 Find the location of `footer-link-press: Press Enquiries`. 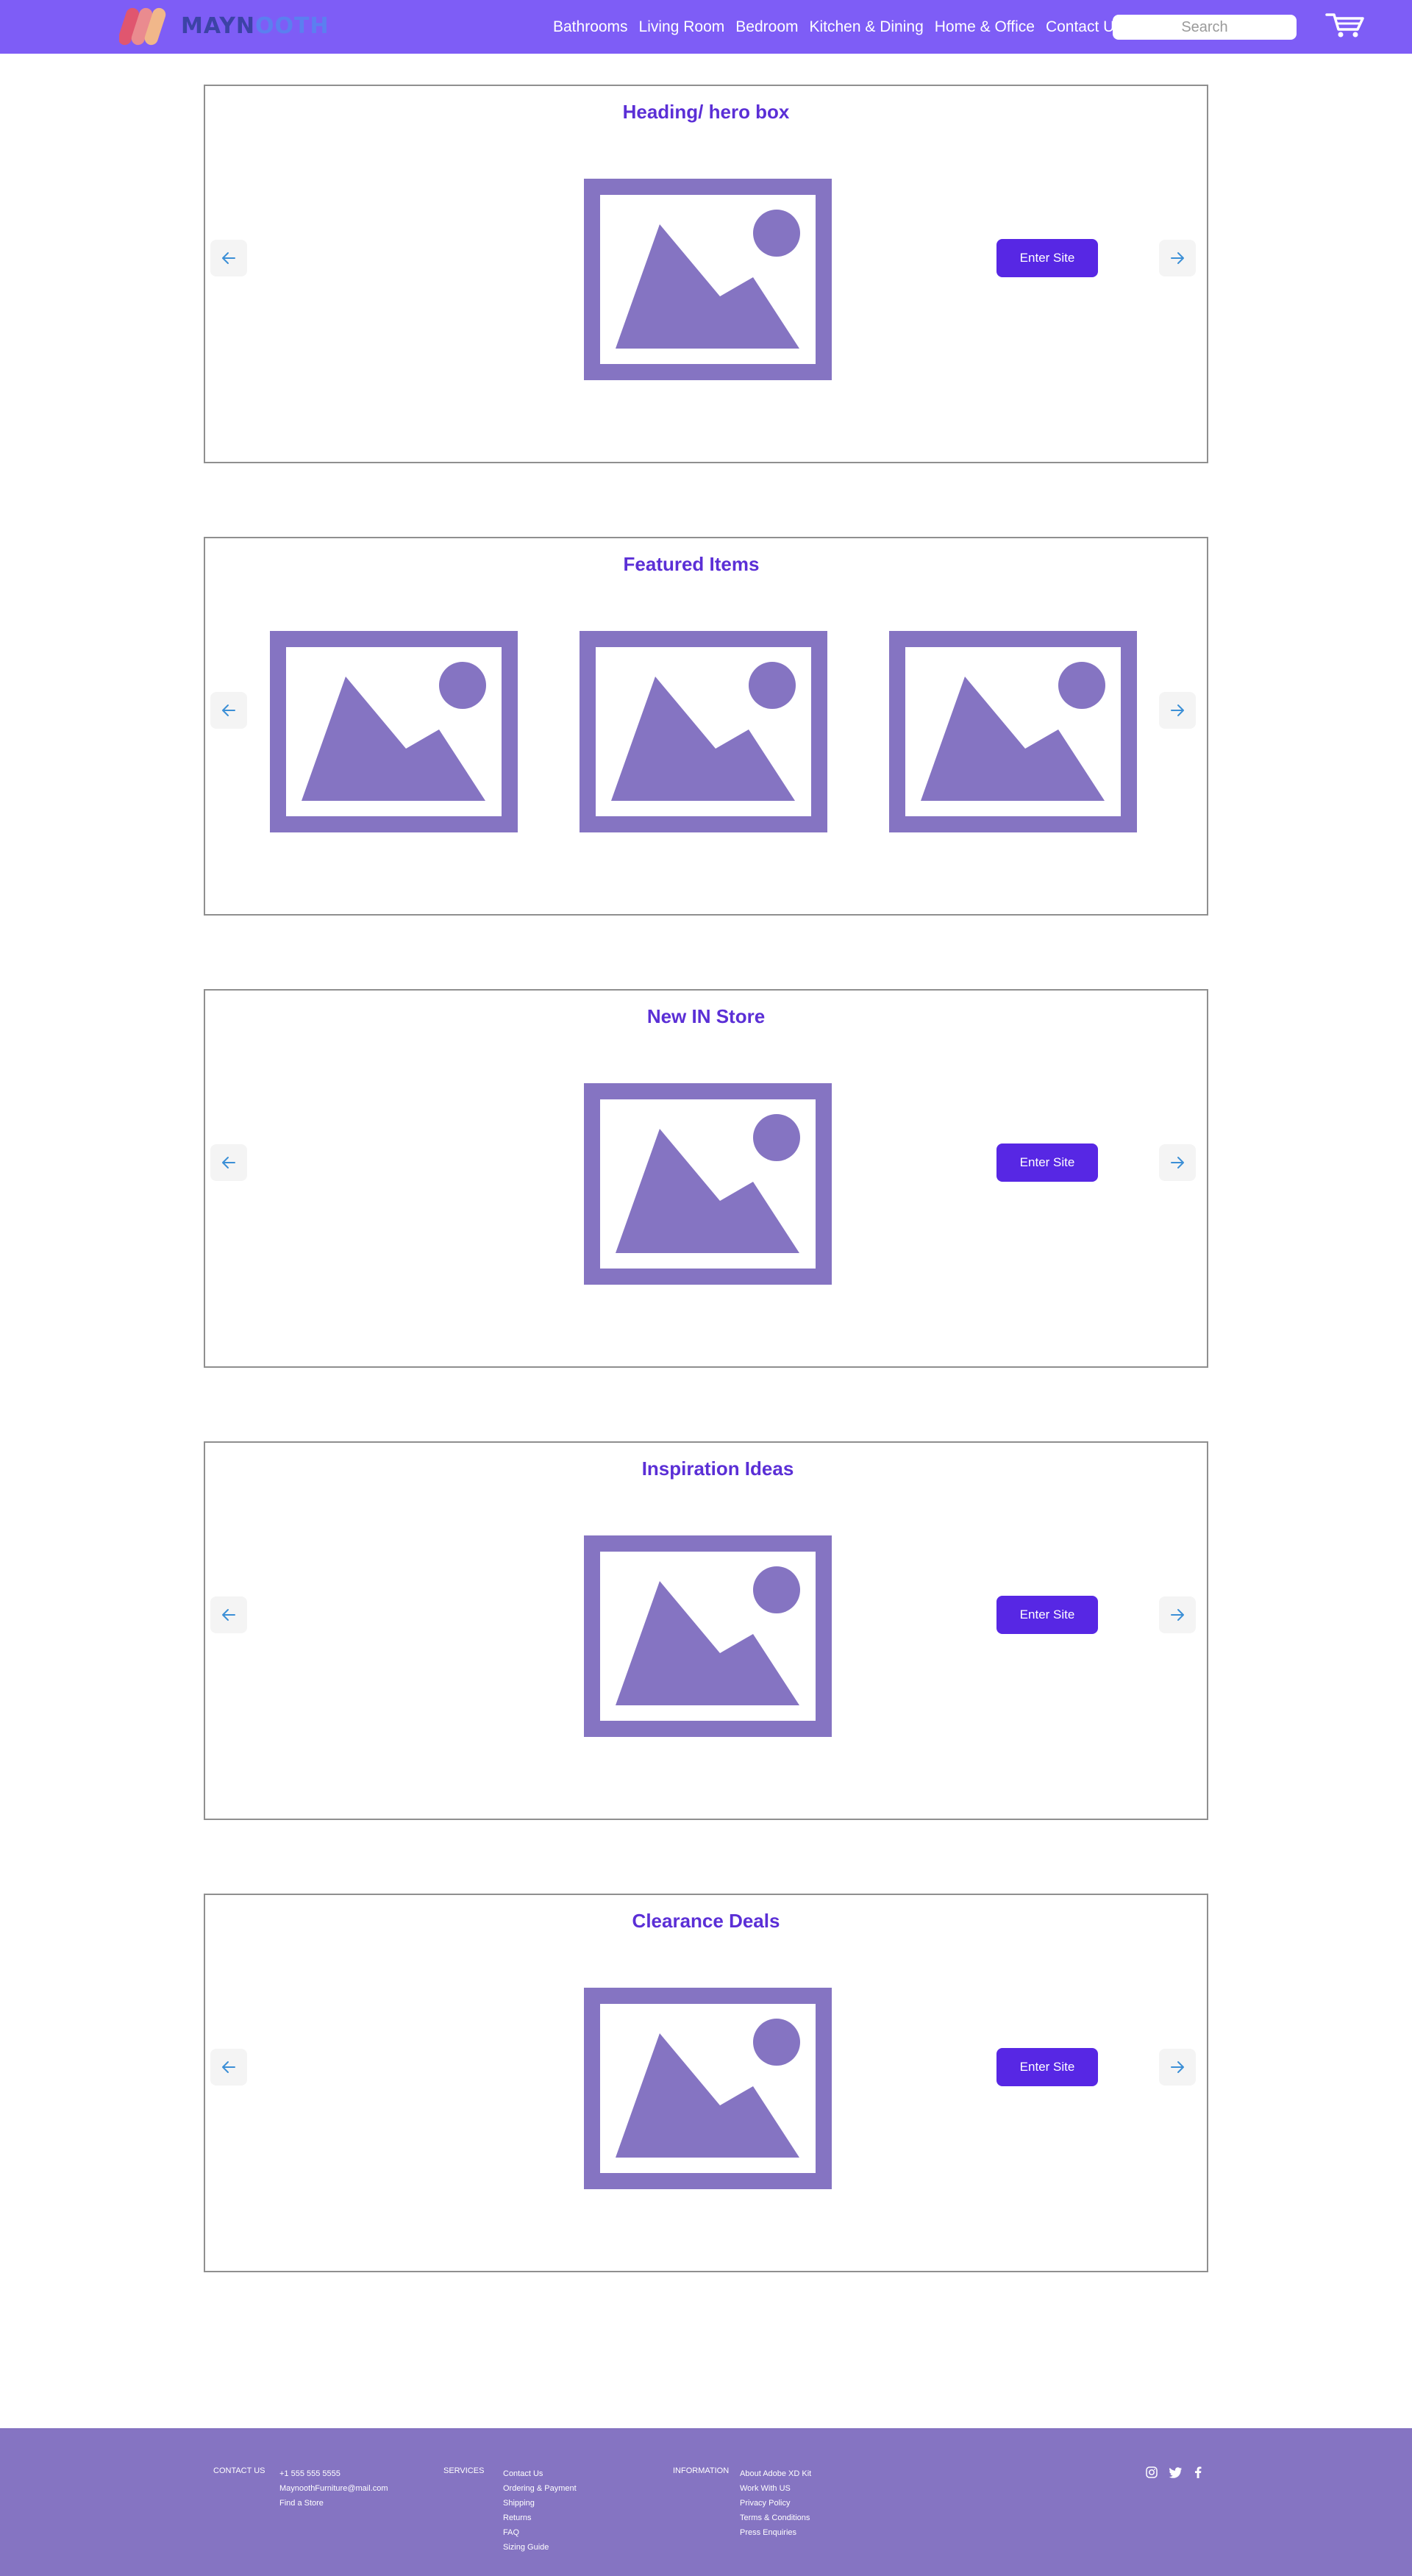

footer-link-press: Press Enquiries is located at coordinates (775, 2532).